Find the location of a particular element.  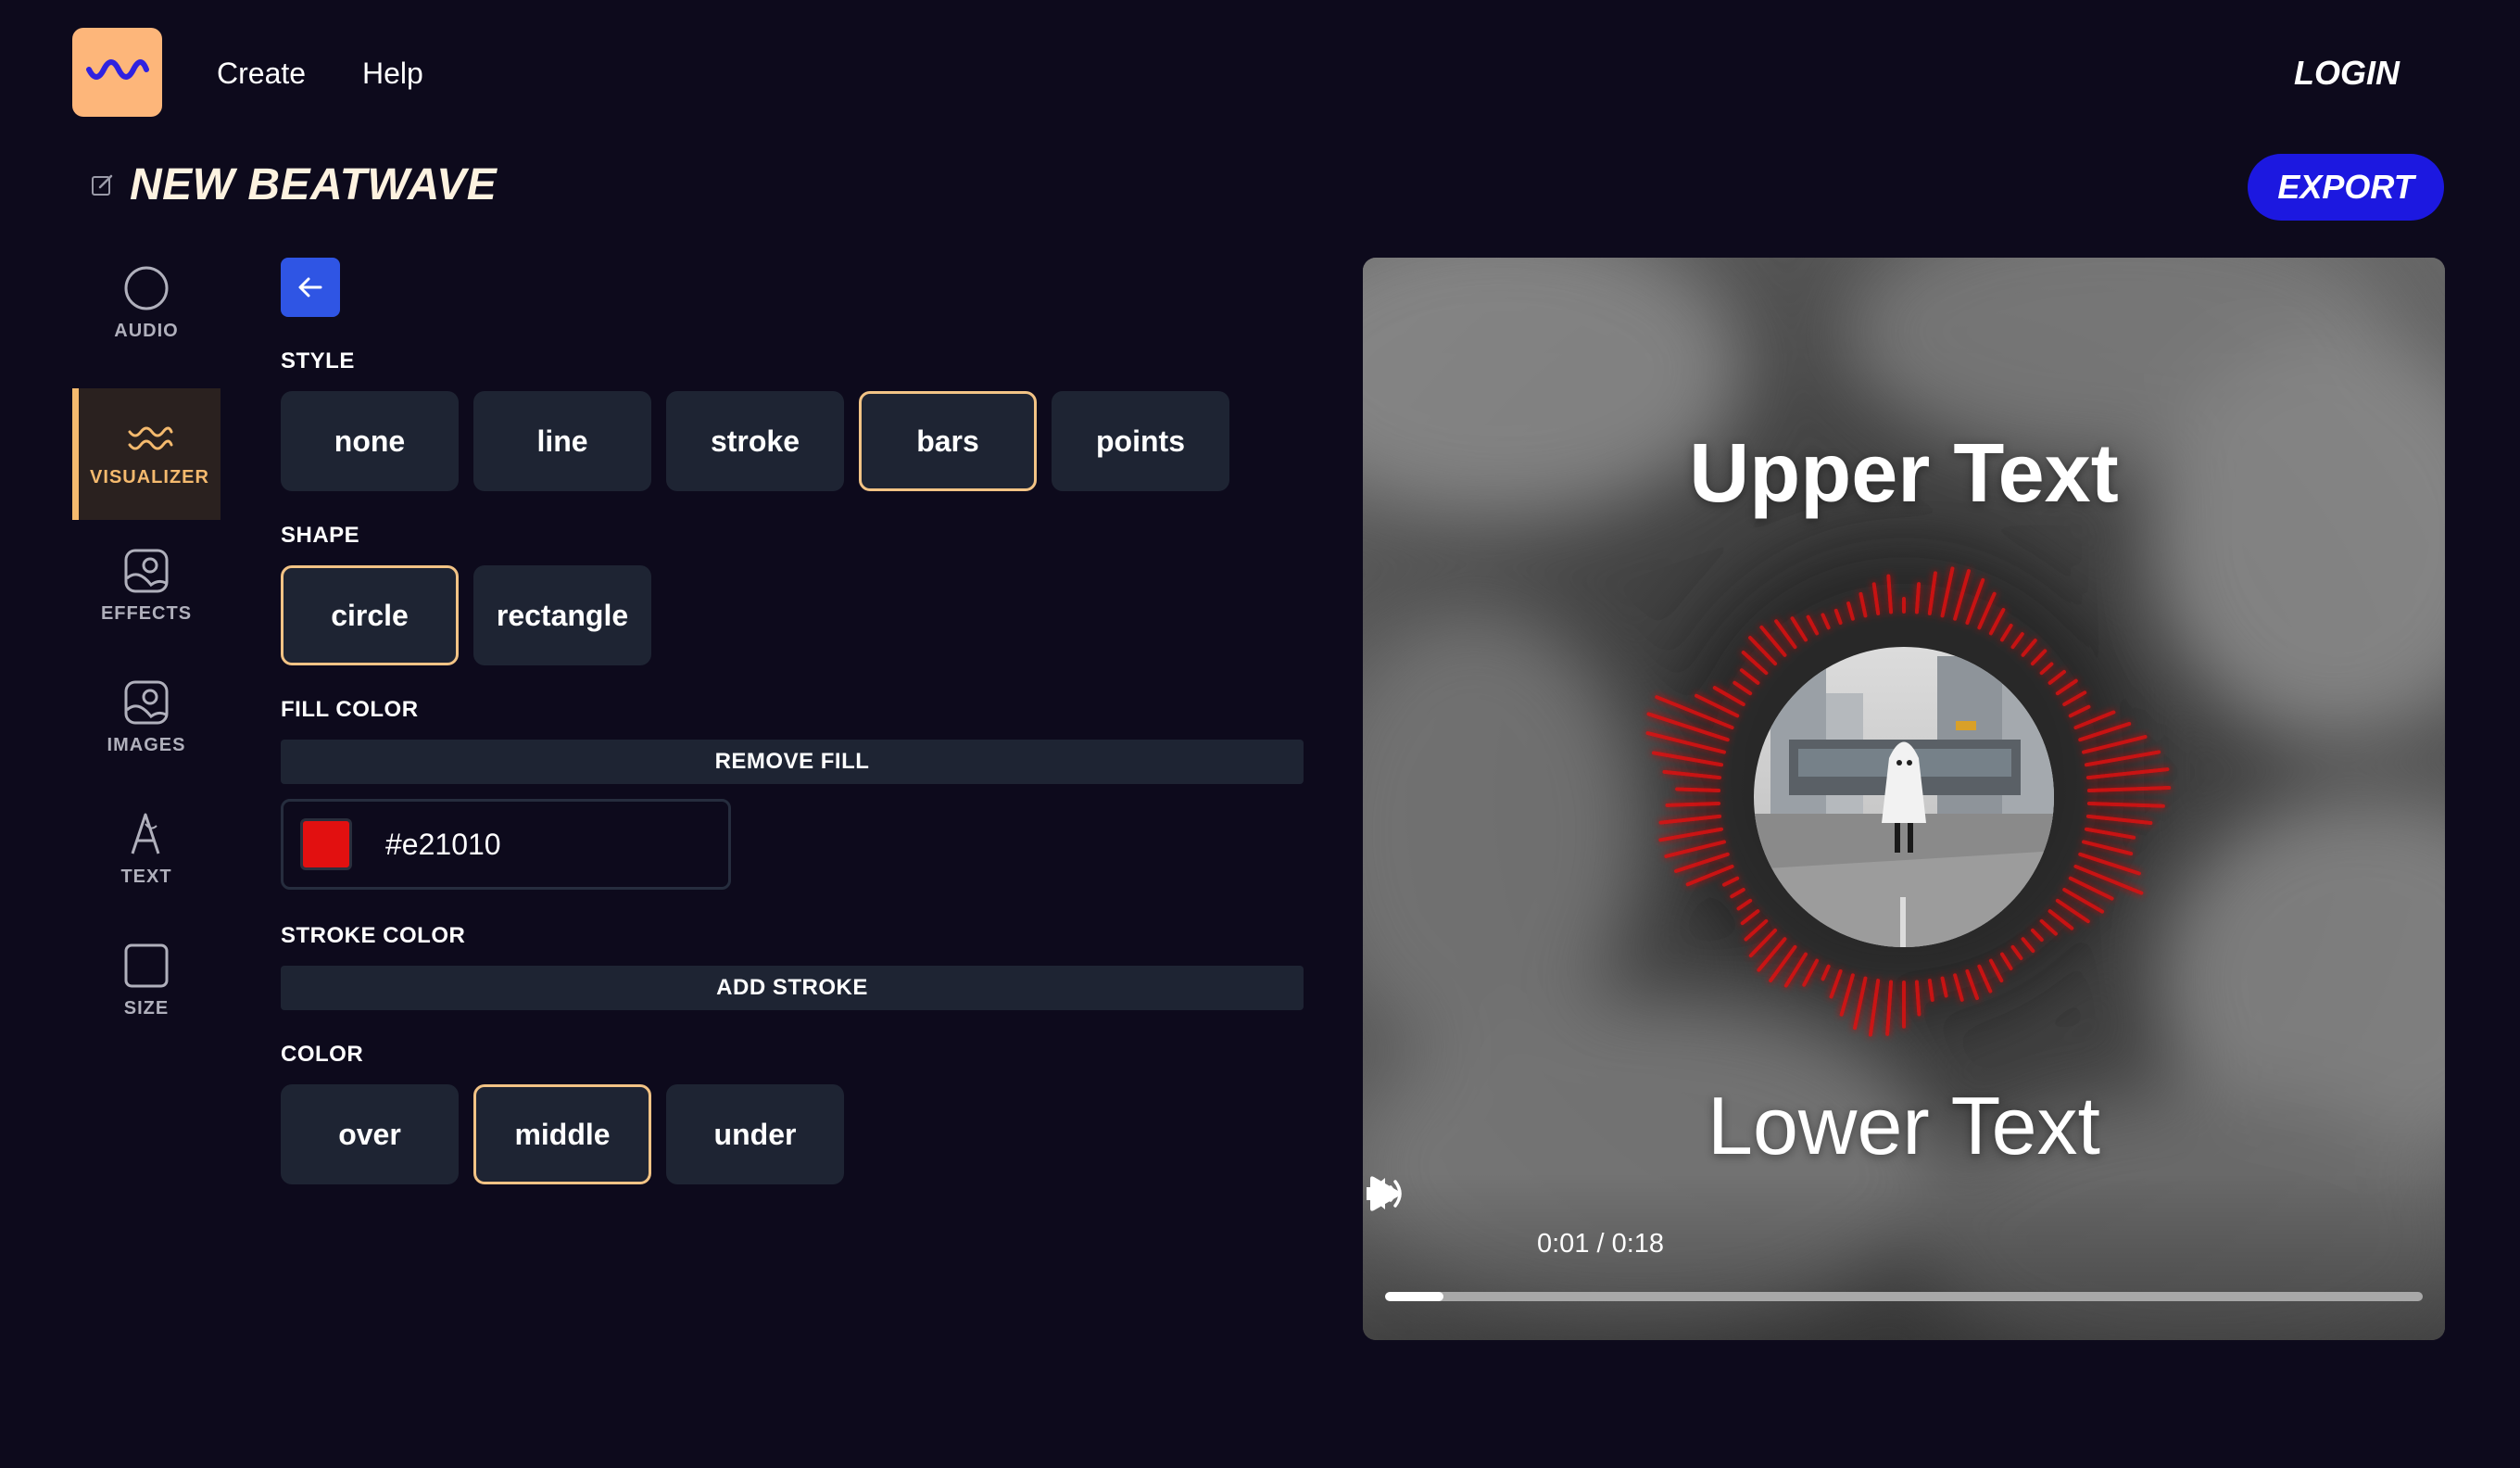

color-section-label: COLOR is located at coordinates (322, 1054).